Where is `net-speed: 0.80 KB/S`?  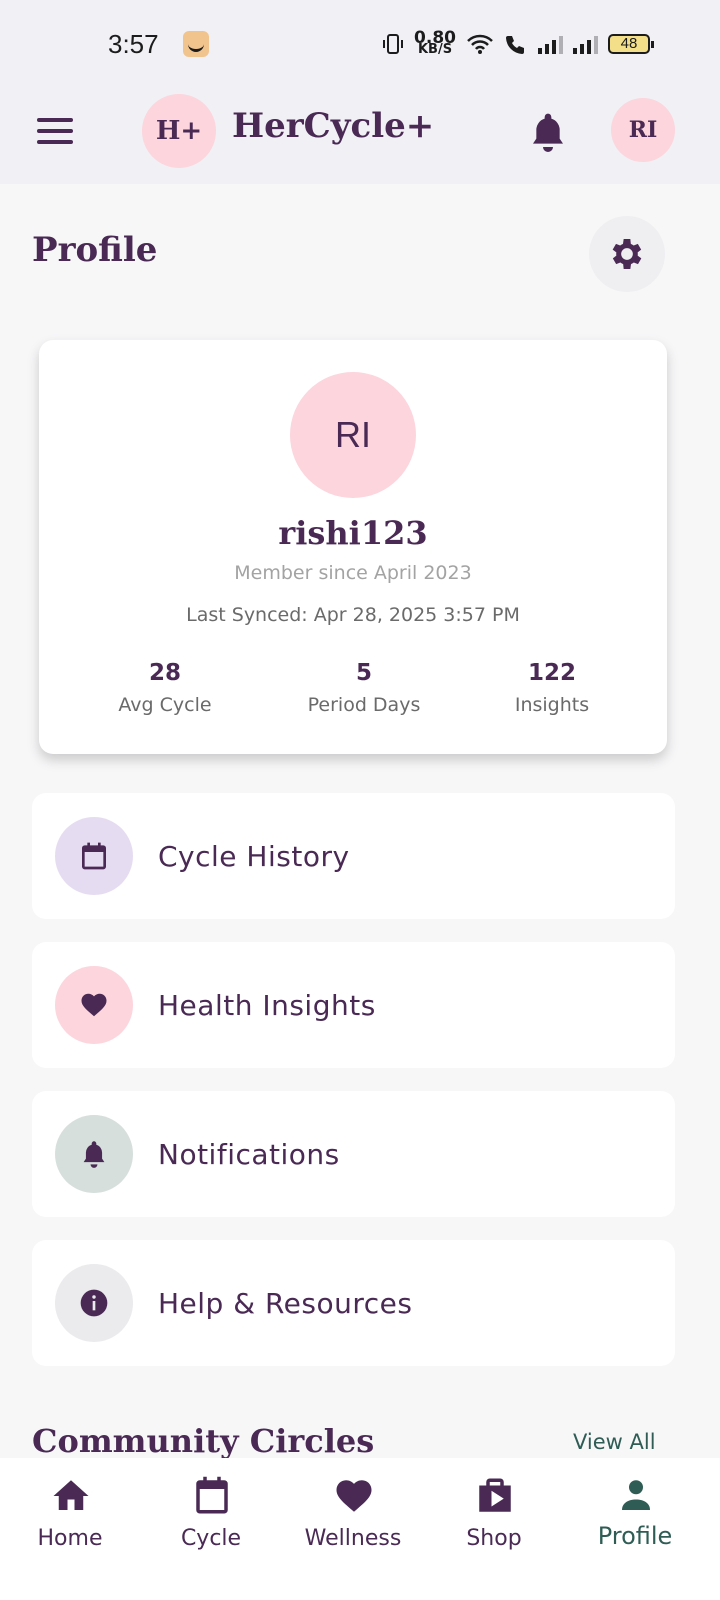
net-speed: 0.80 KB/S is located at coordinates (435, 42).